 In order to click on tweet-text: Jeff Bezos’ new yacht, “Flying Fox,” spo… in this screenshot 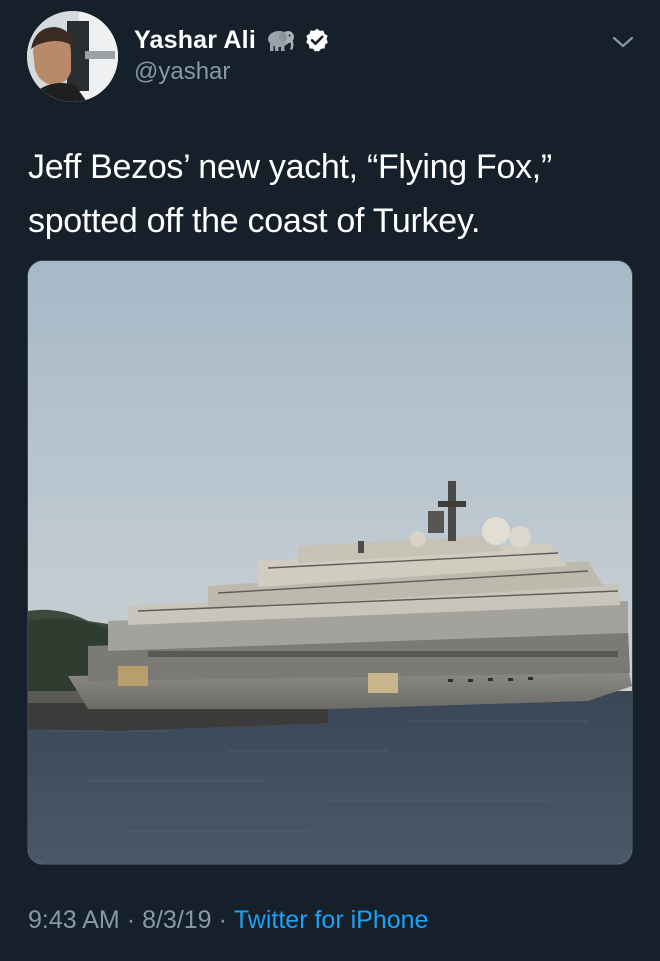, I will do `click(290, 194)`.